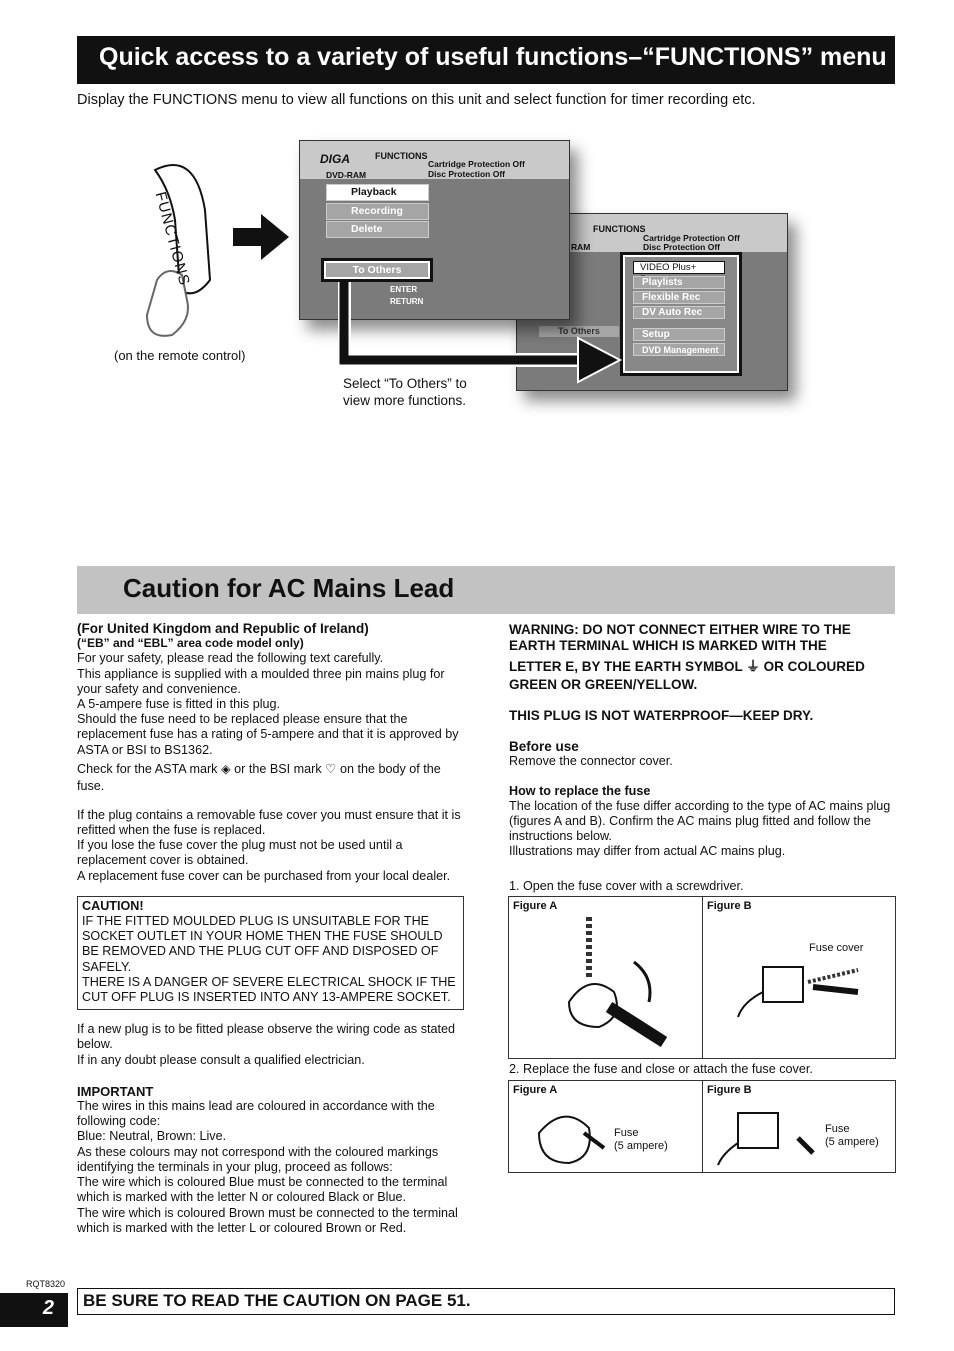 This screenshot has width=954, height=1351. What do you see at coordinates (679, 297) in the screenshot?
I see `menu-item-flexible-rec: Flexible Rec` at bounding box center [679, 297].